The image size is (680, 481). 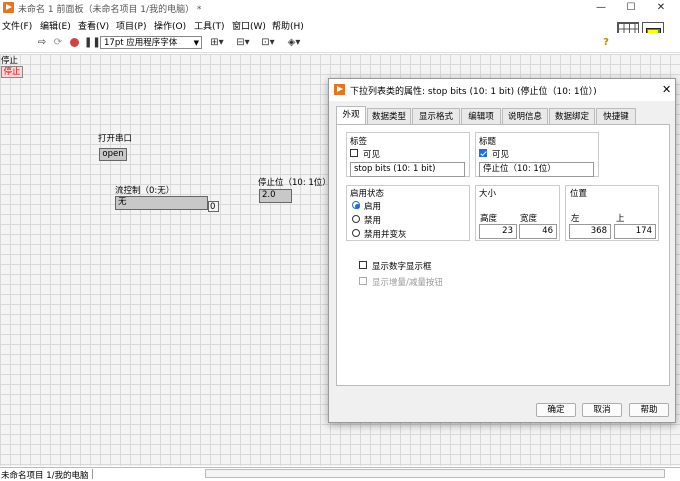 What do you see at coordinates (10, 61) in the screenshot?
I see `stop-label: 停止` at bounding box center [10, 61].